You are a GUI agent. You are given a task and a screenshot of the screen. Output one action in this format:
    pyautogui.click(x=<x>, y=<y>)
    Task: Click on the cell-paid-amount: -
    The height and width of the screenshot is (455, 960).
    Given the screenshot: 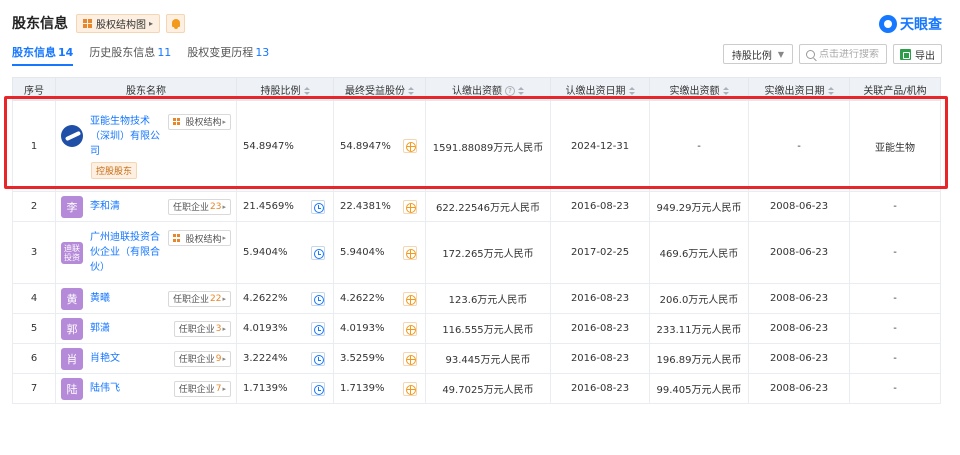 What is the action you would take?
    pyautogui.click(x=699, y=146)
    